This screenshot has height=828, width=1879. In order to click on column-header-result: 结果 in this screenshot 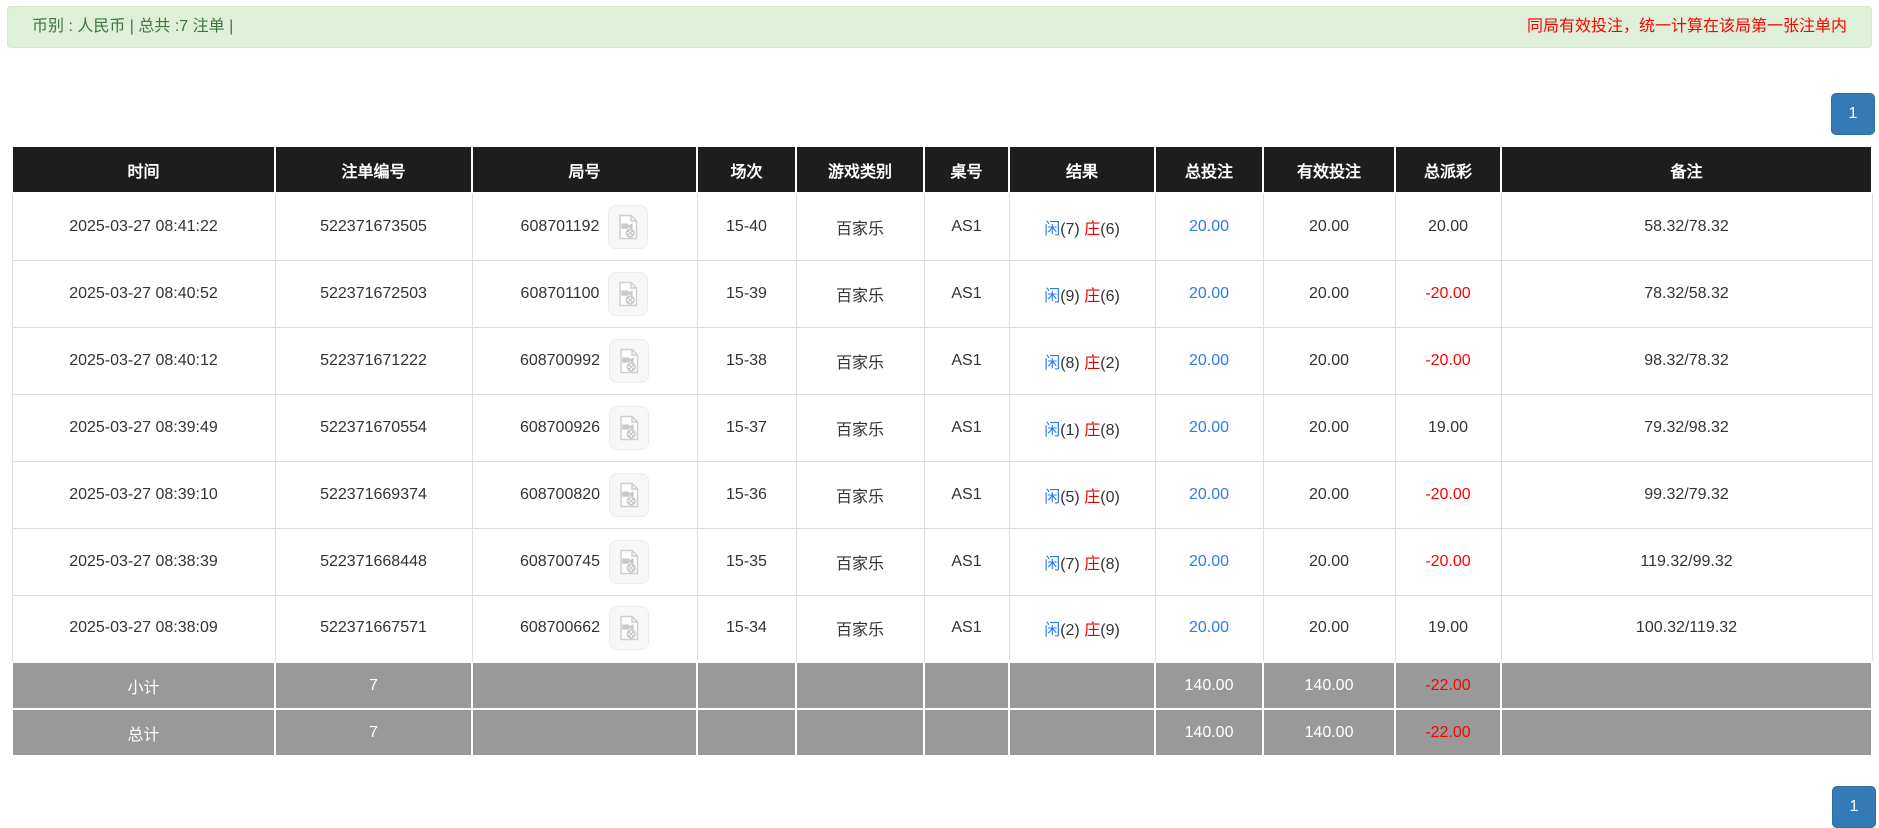, I will do `click(1082, 169)`.